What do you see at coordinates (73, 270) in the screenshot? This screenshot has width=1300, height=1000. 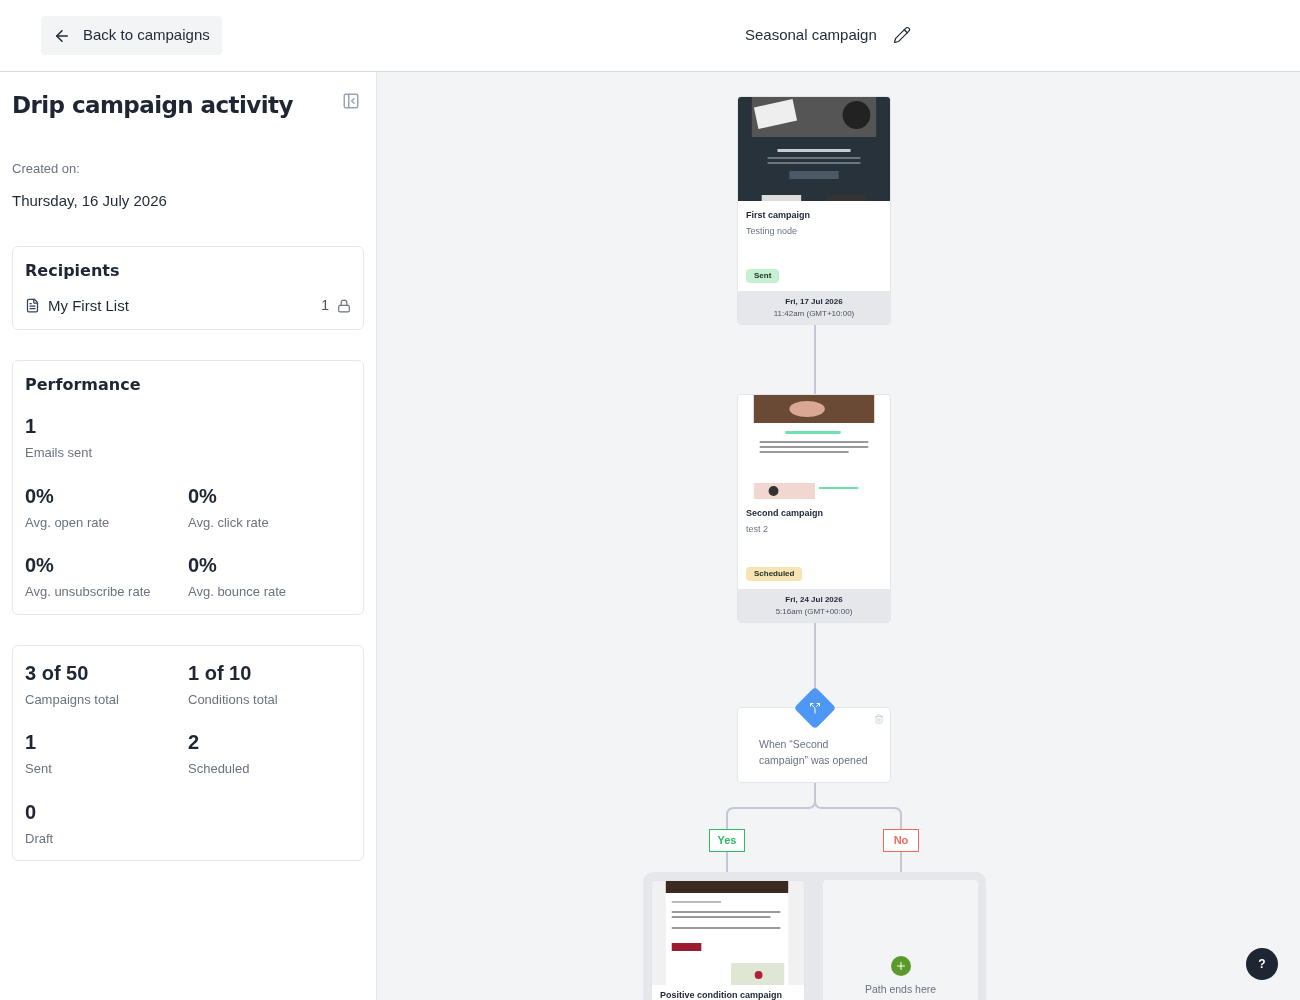 I see `card-title: Recipients` at bounding box center [73, 270].